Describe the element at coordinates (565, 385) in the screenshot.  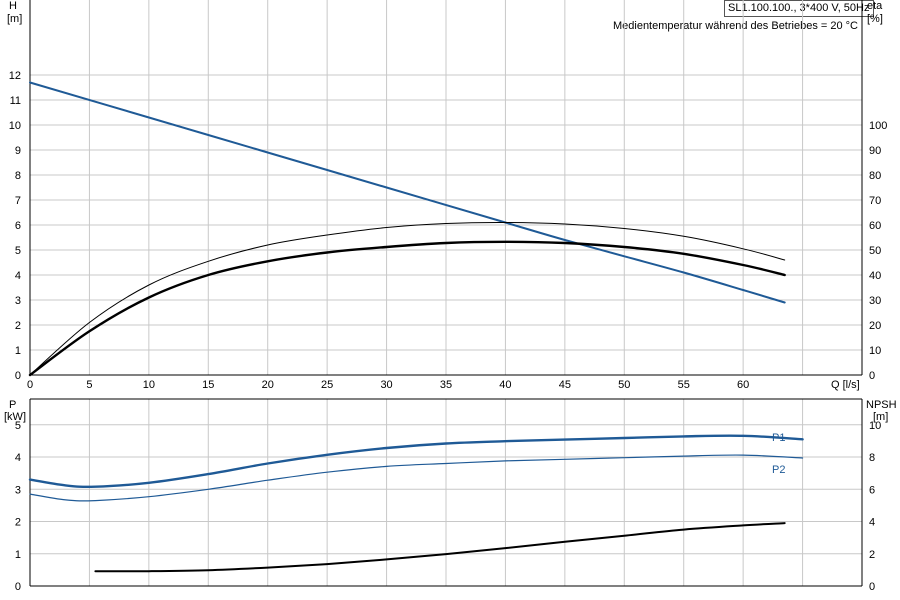
I see `x-tick-label: 45` at that location.